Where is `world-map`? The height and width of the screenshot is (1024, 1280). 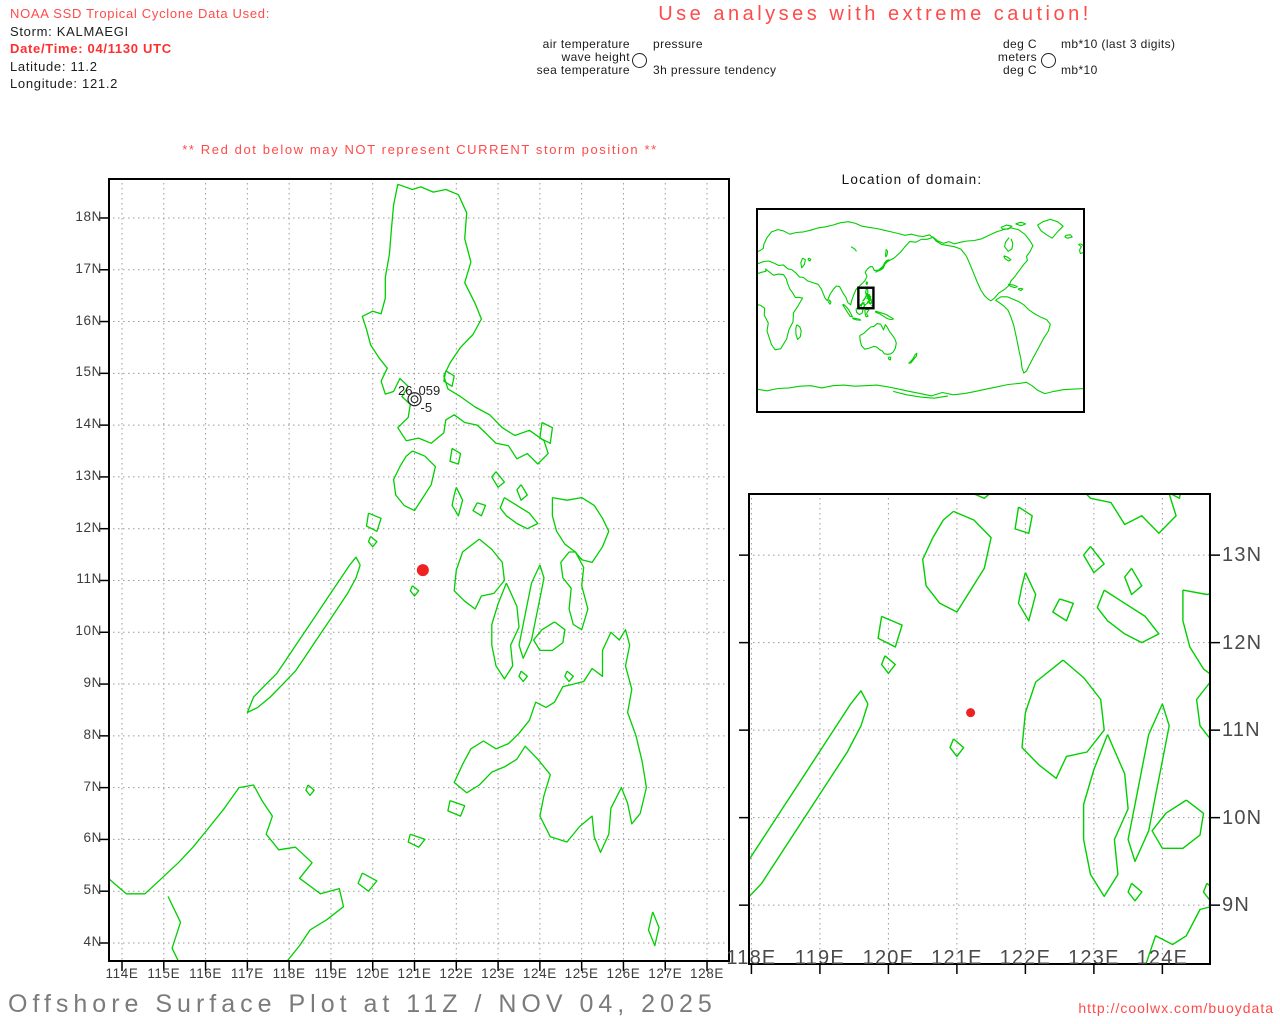 world-map is located at coordinates (920, 310).